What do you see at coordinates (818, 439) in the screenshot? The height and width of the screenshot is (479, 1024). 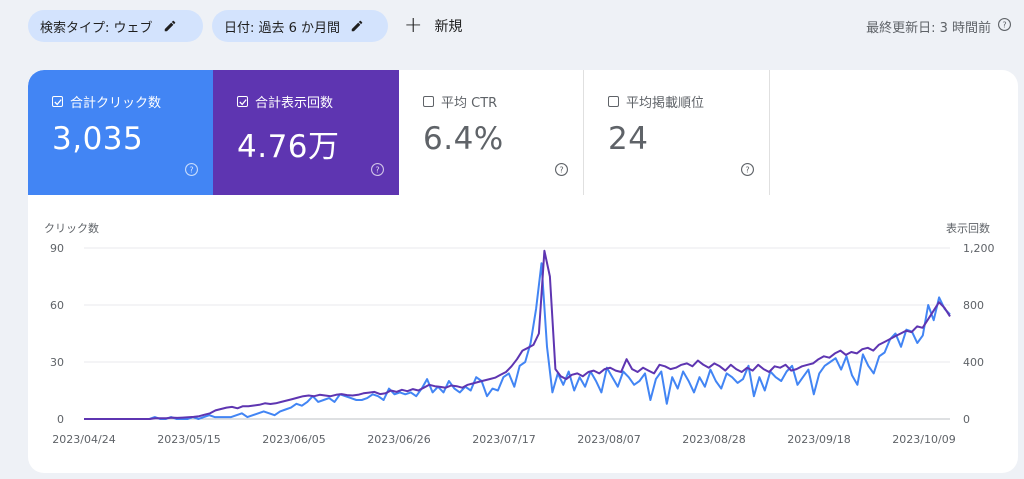 I see `x-tick-label: 2023/09/18` at bounding box center [818, 439].